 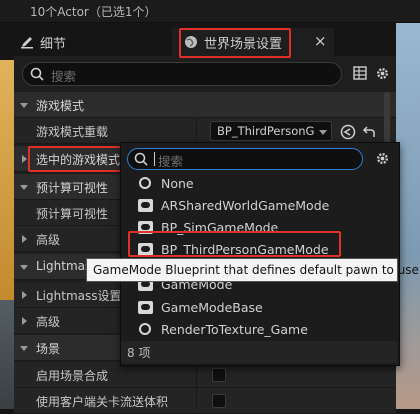 I want to click on outliner-status: 10个Actor（已选1个）, so click(x=93, y=12).